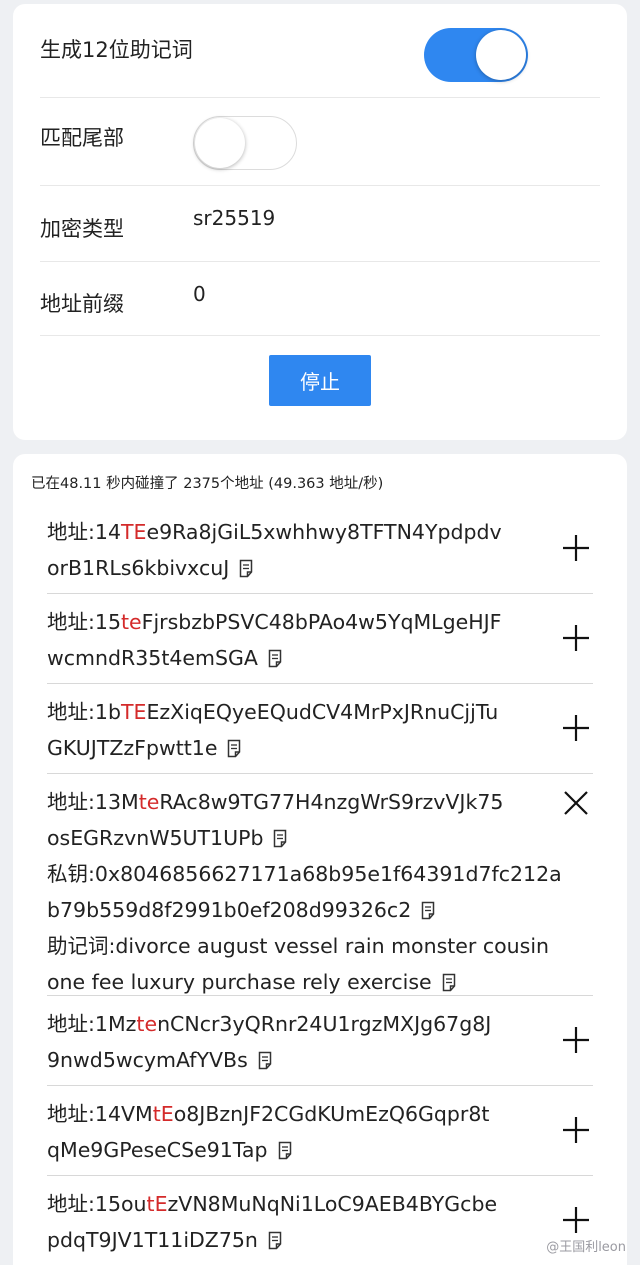  I want to click on match-suffix-toggle, so click(245, 143).